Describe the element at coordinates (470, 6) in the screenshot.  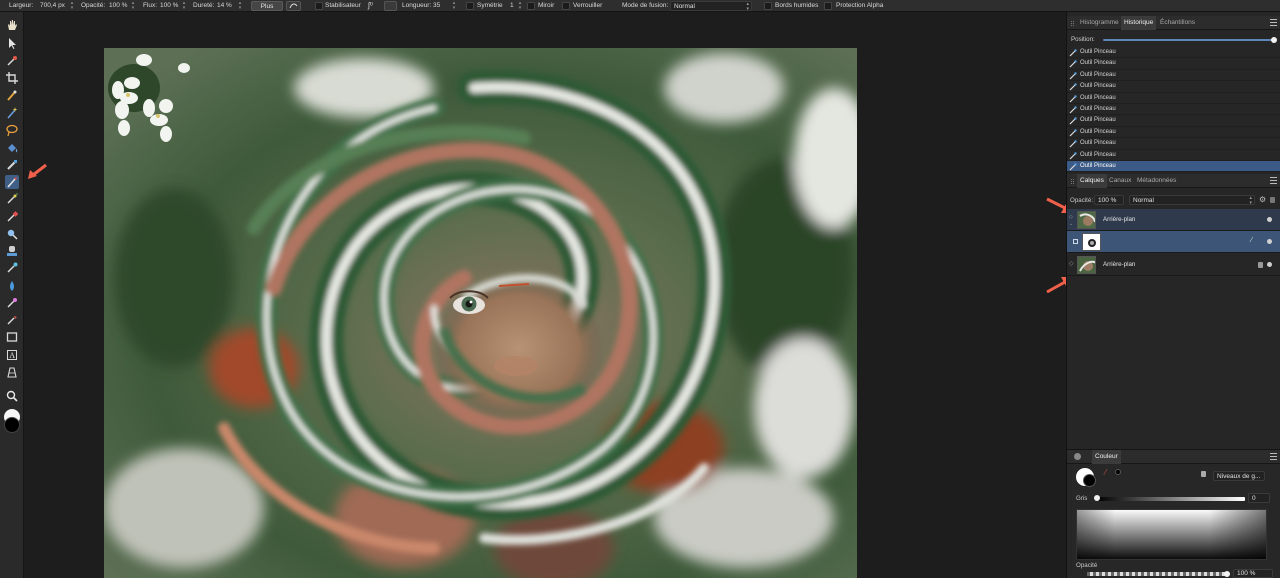
I see `symmetry-checkbox` at that location.